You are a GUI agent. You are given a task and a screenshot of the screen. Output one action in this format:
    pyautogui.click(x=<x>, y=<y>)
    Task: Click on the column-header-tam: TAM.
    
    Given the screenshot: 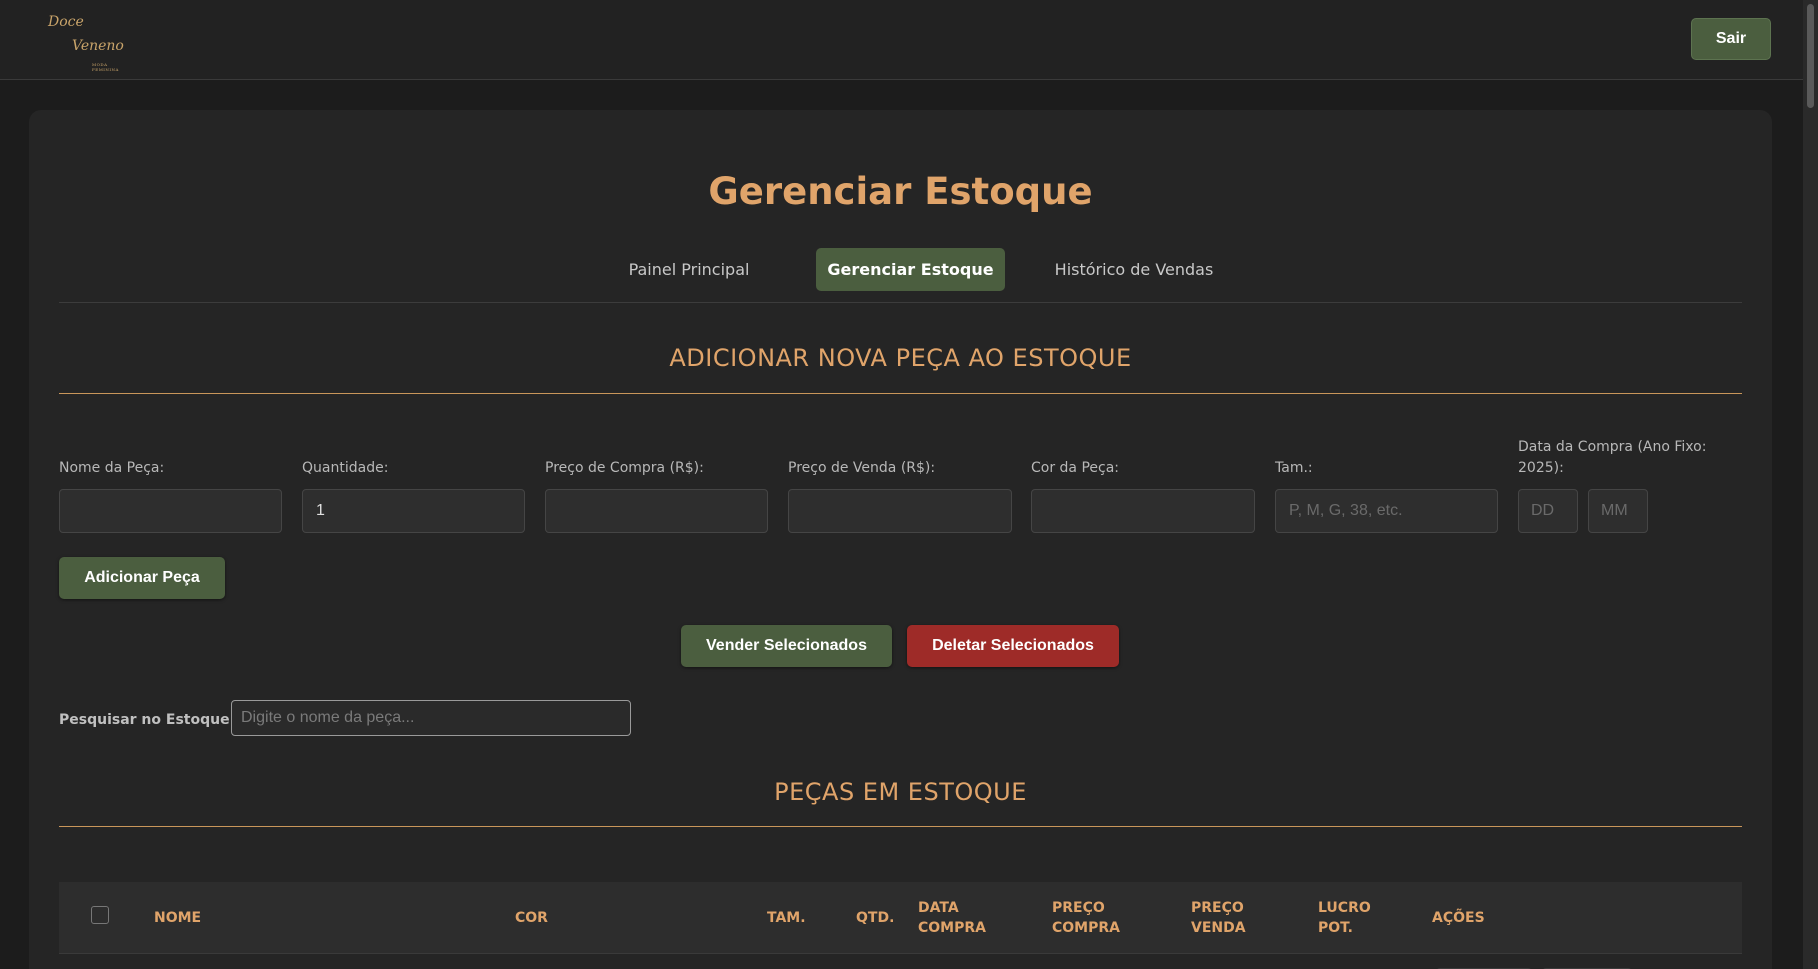 What is the action you would take?
    pyautogui.click(x=786, y=918)
    